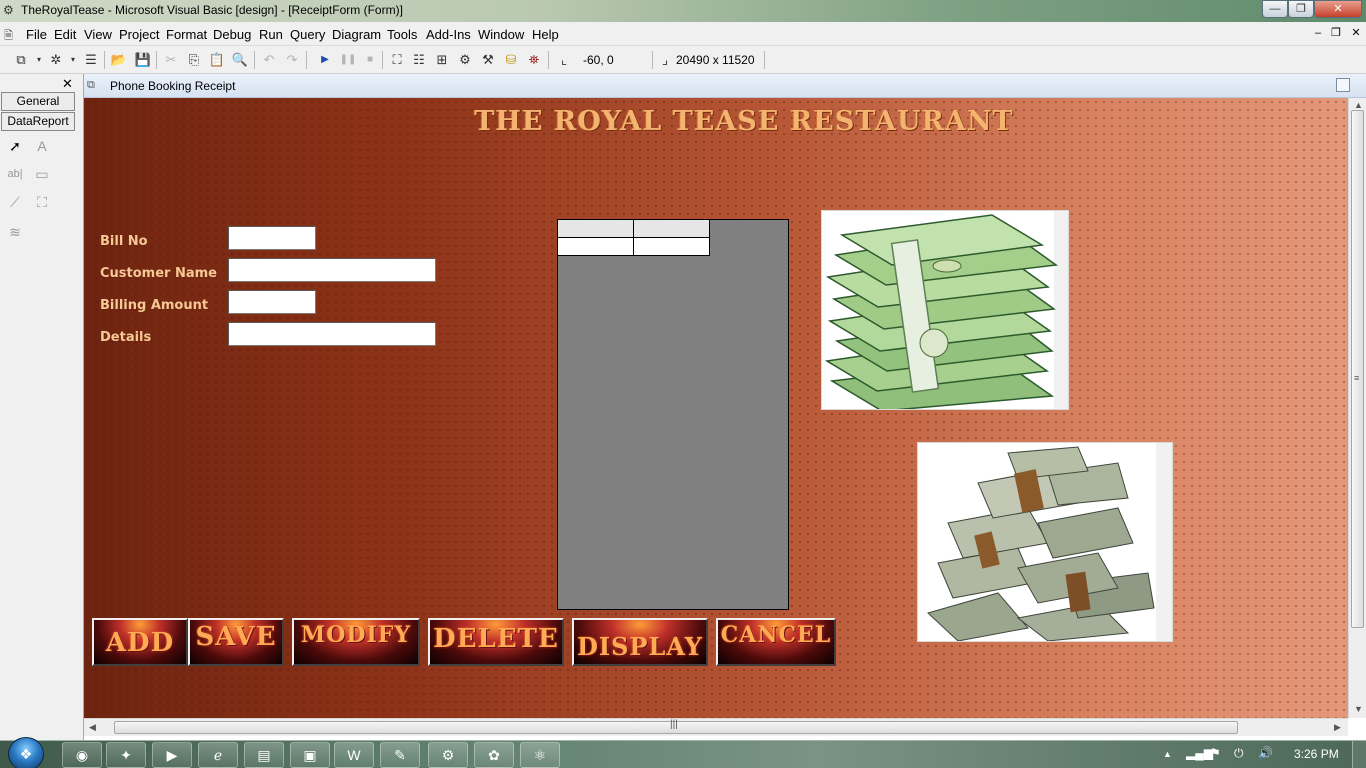 The height and width of the screenshot is (768, 1366). What do you see at coordinates (217, 60) in the screenshot?
I see `paste-icon: 📋` at bounding box center [217, 60].